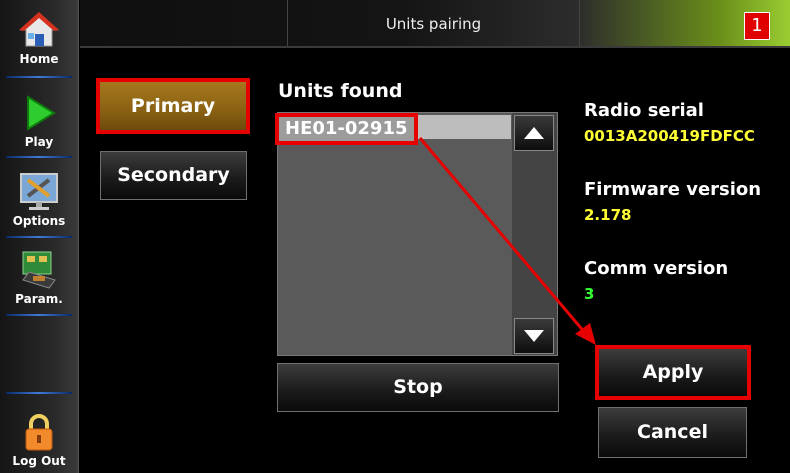 The height and width of the screenshot is (473, 790). Describe the element at coordinates (672, 432) in the screenshot. I see `cancel-button: Cancel` at that location.